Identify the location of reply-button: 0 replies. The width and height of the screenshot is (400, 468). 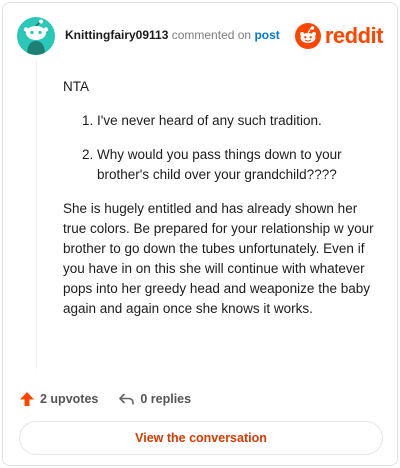
(154, 399).